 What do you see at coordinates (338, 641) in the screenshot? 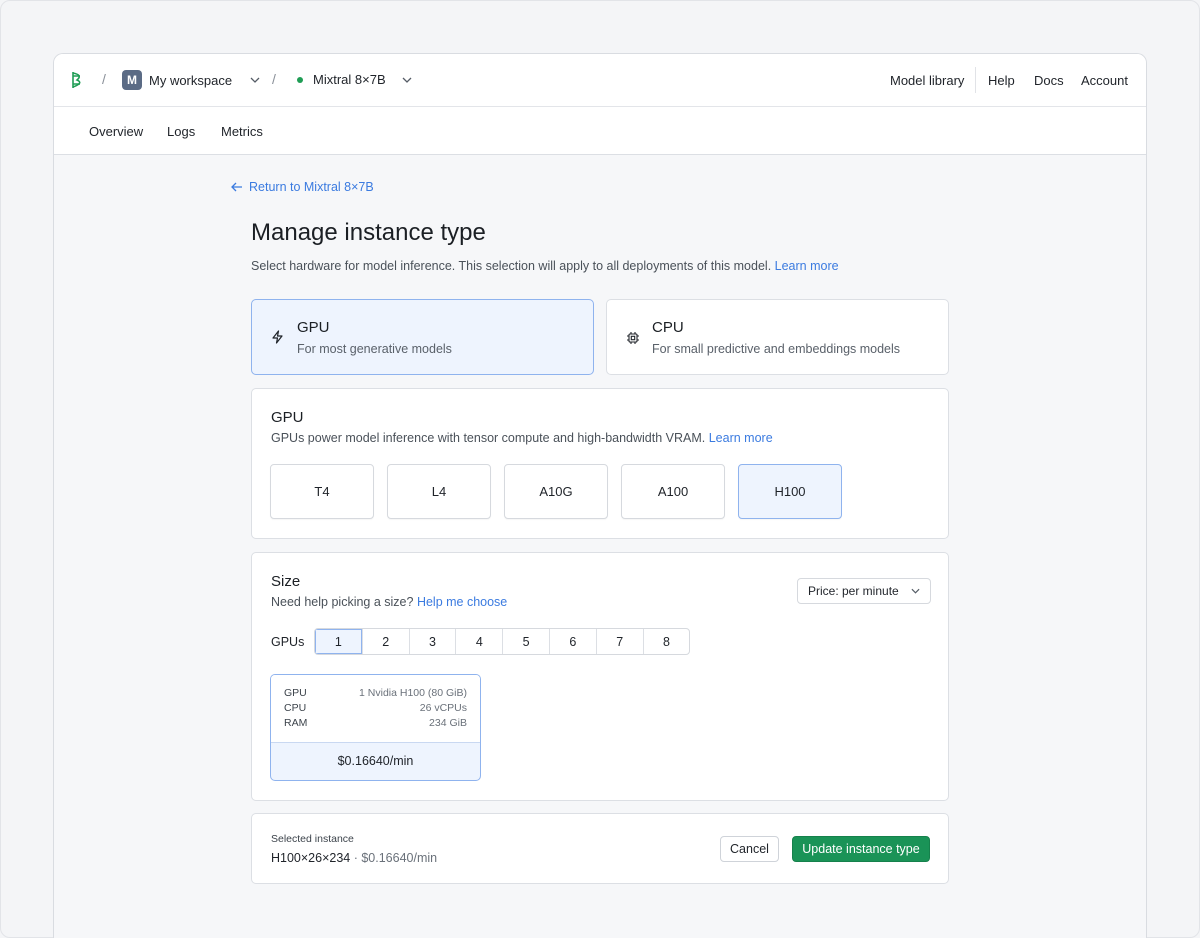
I see `gpu-count-option: 1` at bounding box center [338, 641].